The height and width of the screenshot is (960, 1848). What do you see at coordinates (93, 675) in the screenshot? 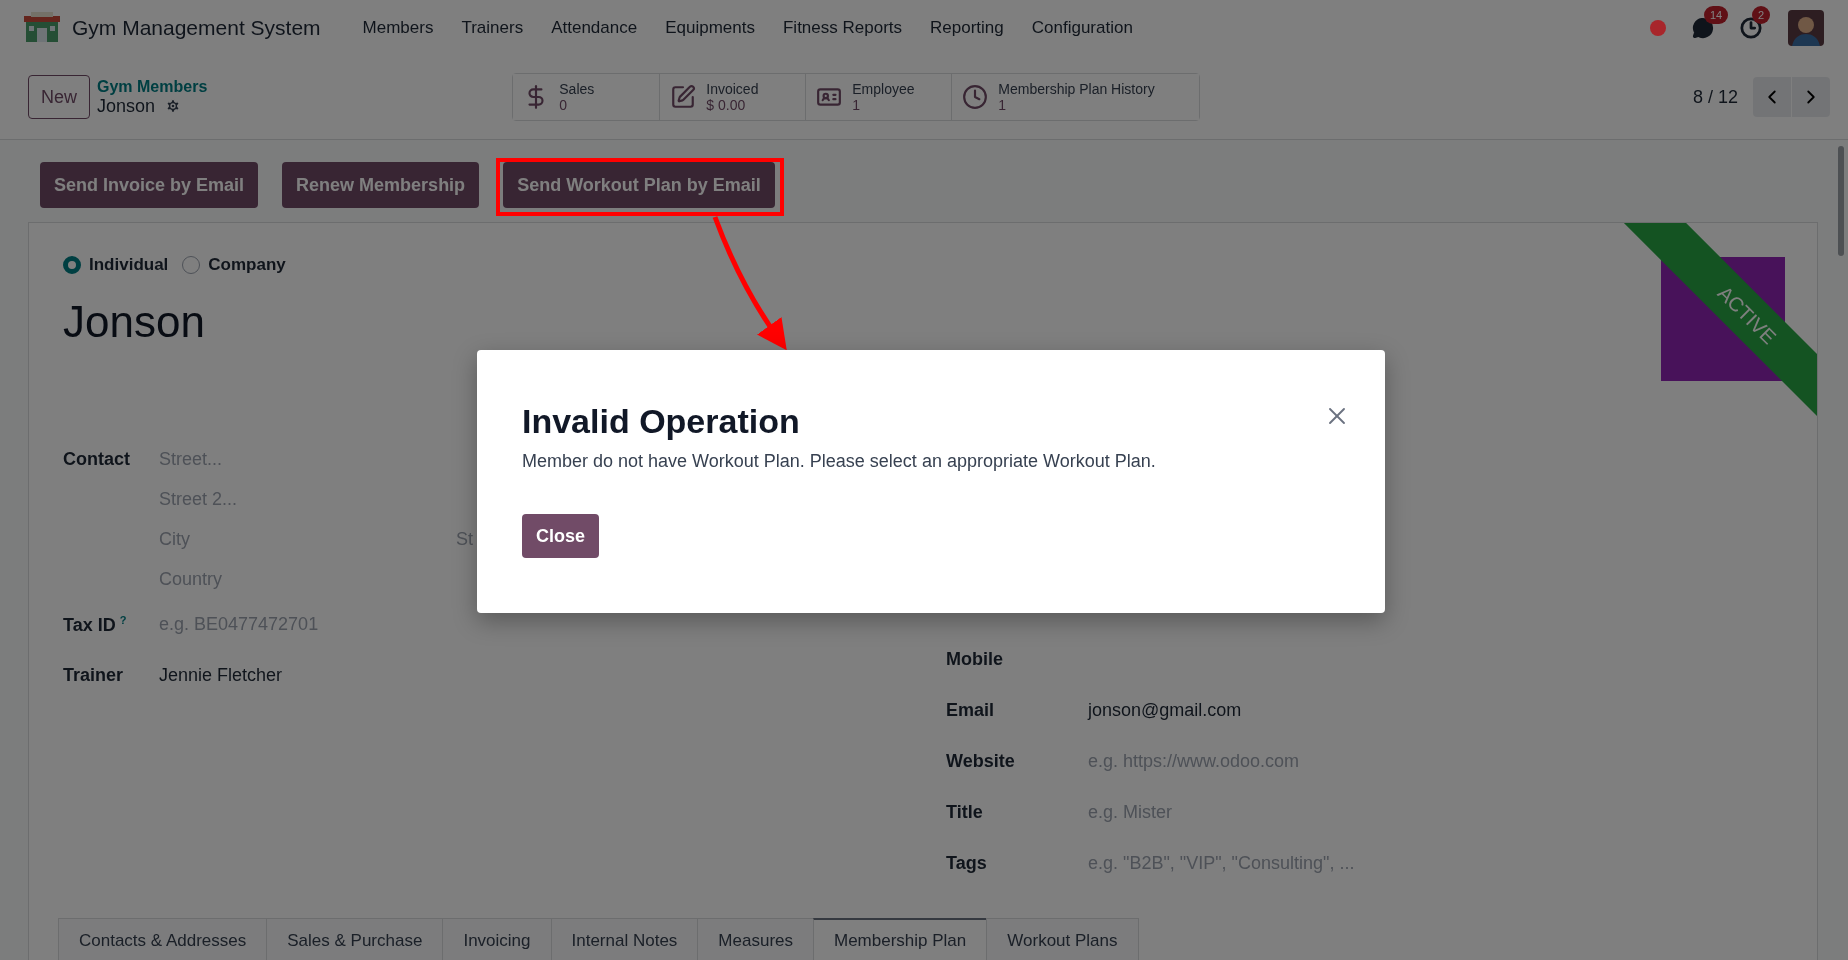
I see `field-label: Trainer` at bounding box center [93, 675].